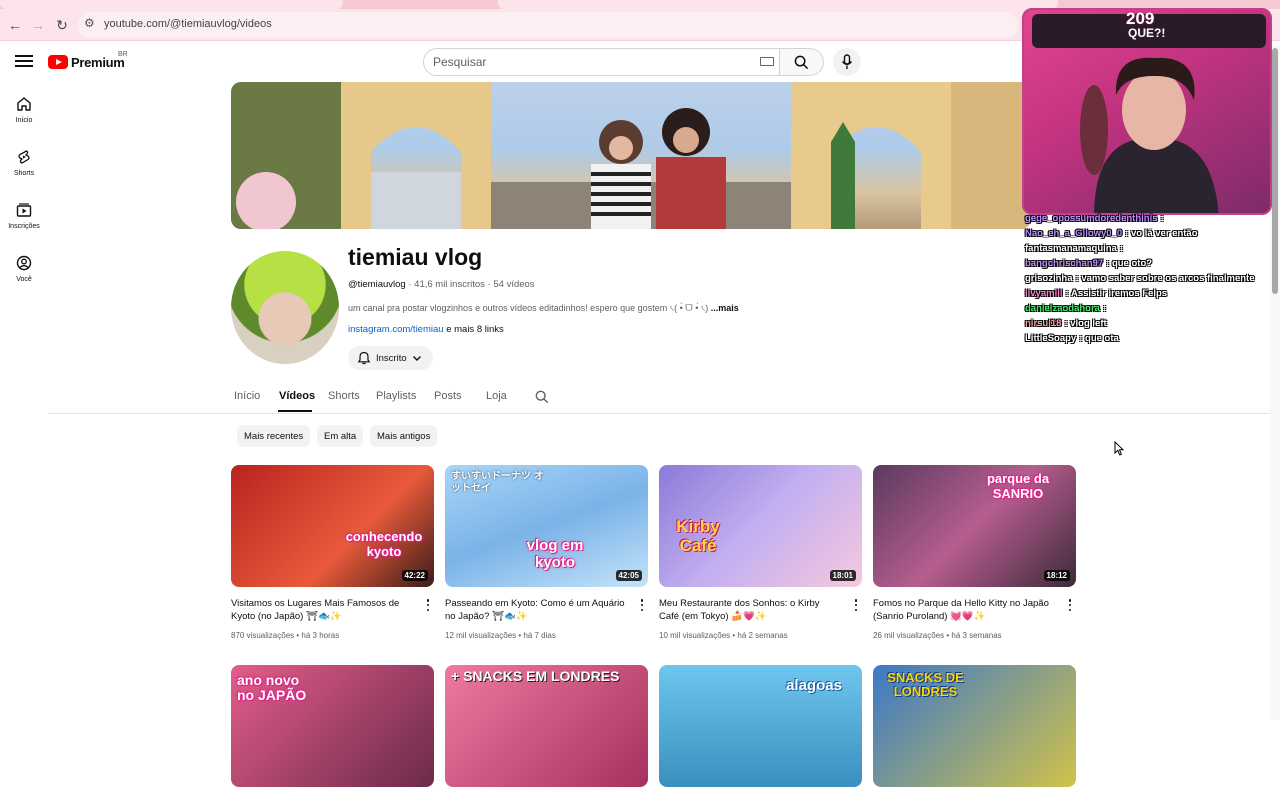  What do you see at coordinates (659, 413) in the screenshot?
I see `tabs-divider` at bounding box center [659, 413].